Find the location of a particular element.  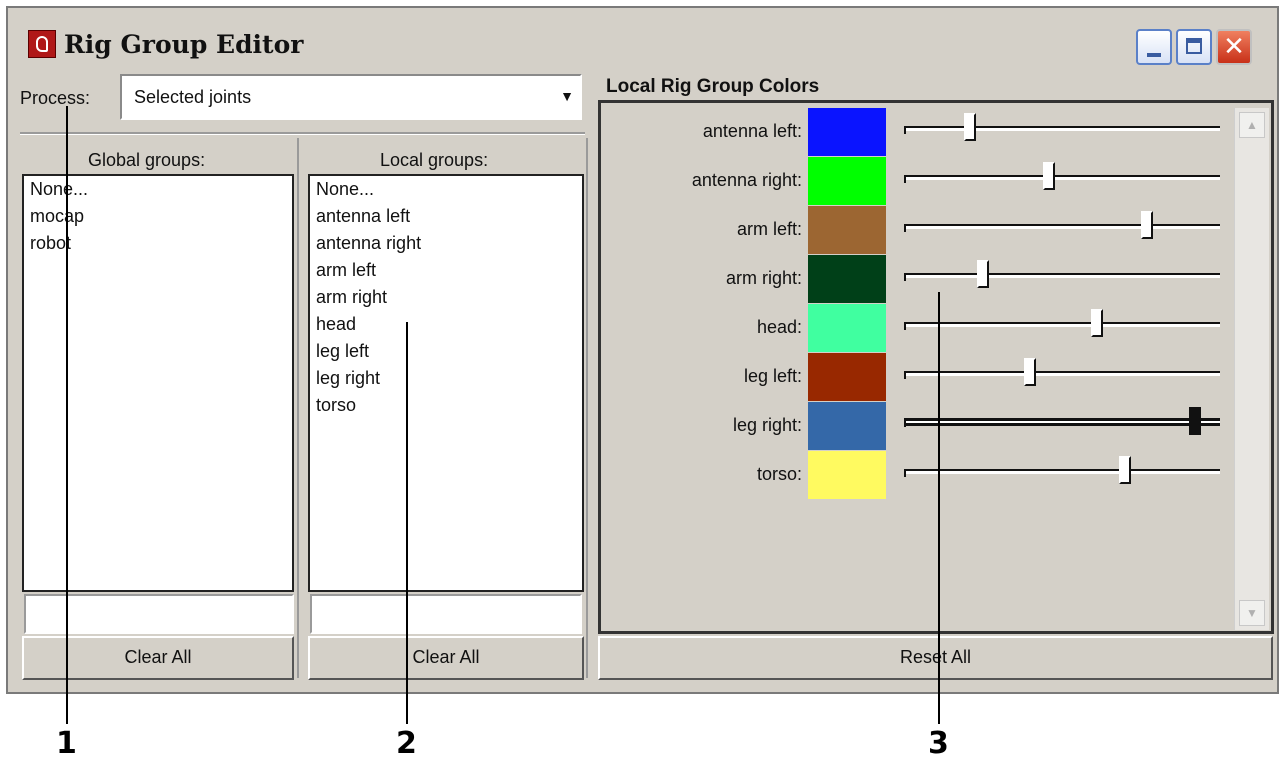

local-rig-group-colors-title: Local Rig Group Colors is located at coordinates (713, 86).